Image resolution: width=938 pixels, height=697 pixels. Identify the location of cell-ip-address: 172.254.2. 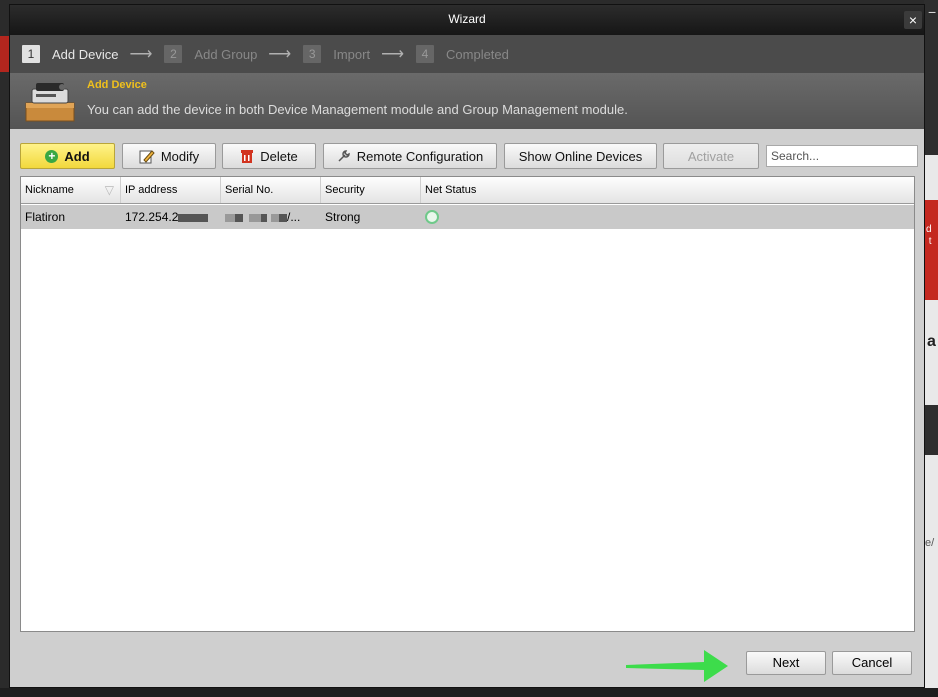
(171, 217).